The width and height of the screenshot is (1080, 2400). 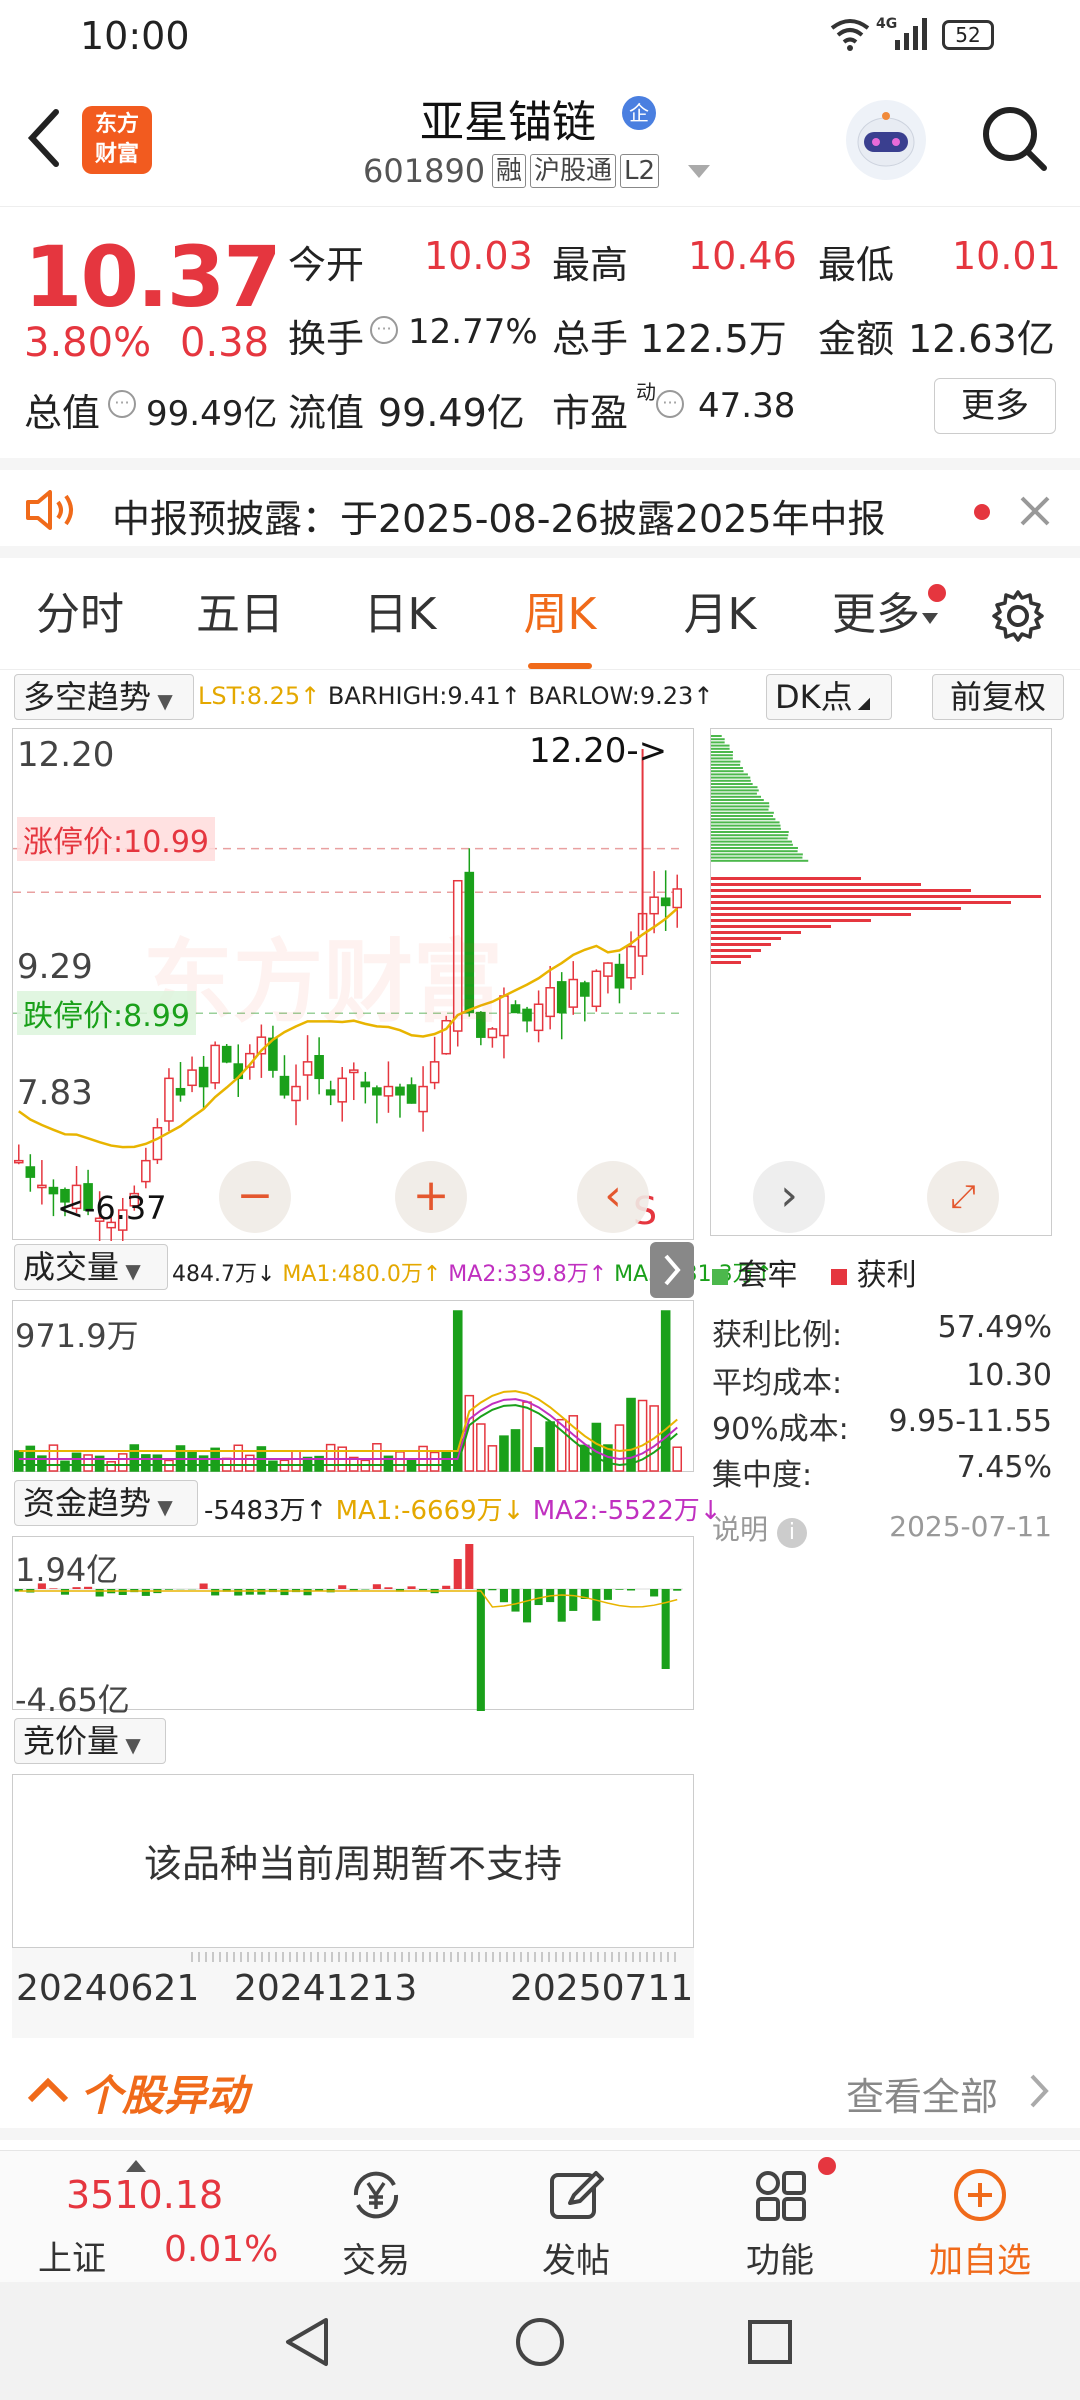 I want to click on fund-value: -5483万↑, so click(x=266, y=1511).